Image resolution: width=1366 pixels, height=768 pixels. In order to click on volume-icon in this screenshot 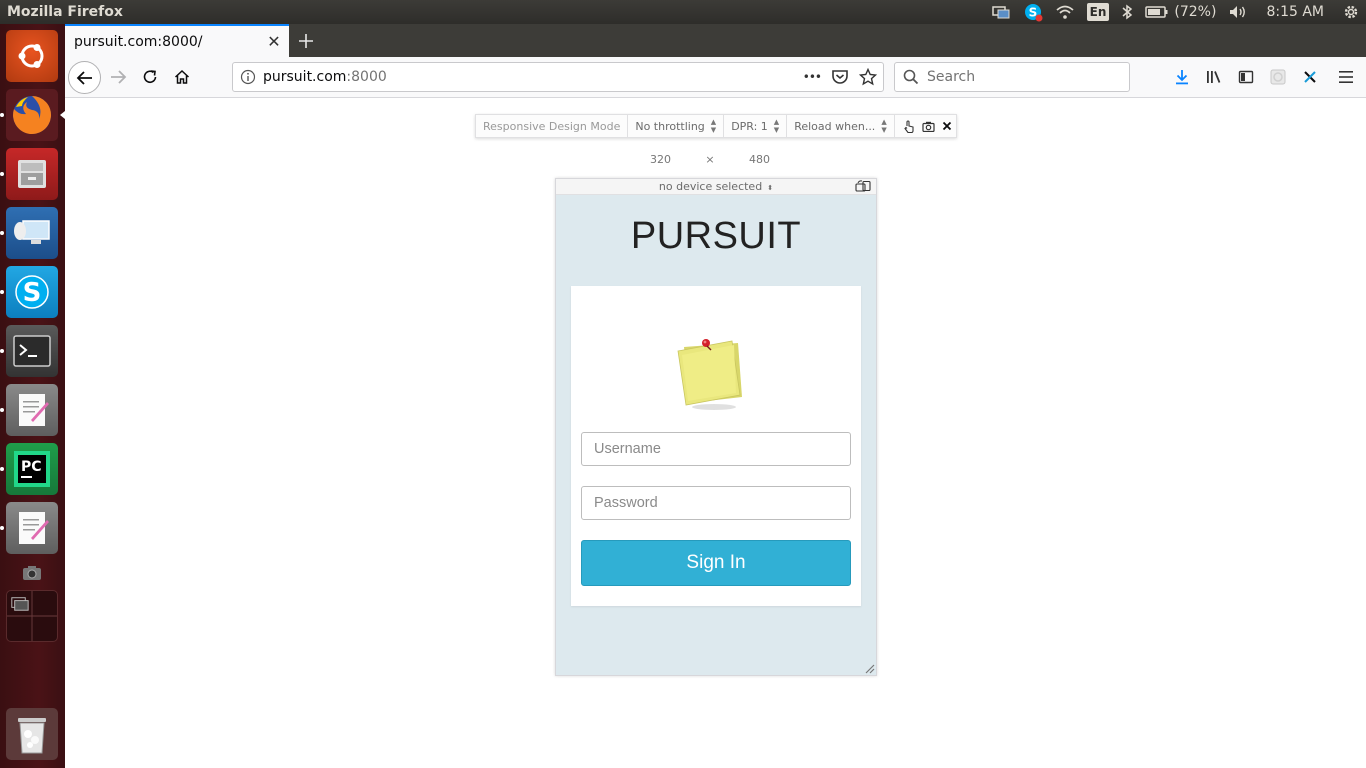, I will do `click(1238, 12)`.